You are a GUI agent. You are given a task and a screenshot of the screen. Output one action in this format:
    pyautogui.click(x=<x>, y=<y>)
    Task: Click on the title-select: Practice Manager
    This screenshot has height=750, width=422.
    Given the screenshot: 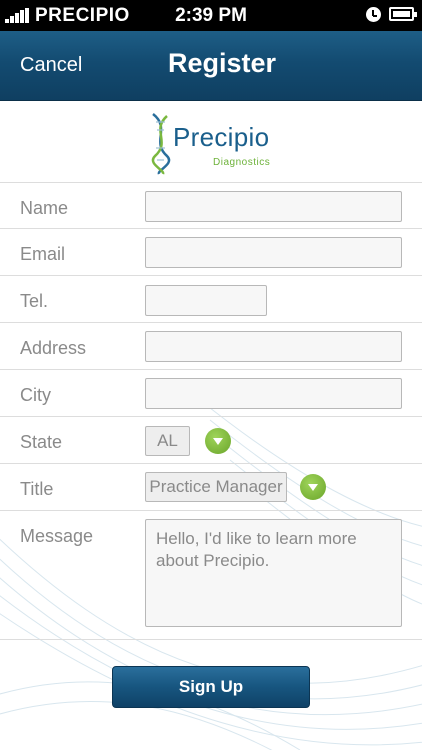 What is the action you would take?
    pyautogui.click(x=216, y=487)
    